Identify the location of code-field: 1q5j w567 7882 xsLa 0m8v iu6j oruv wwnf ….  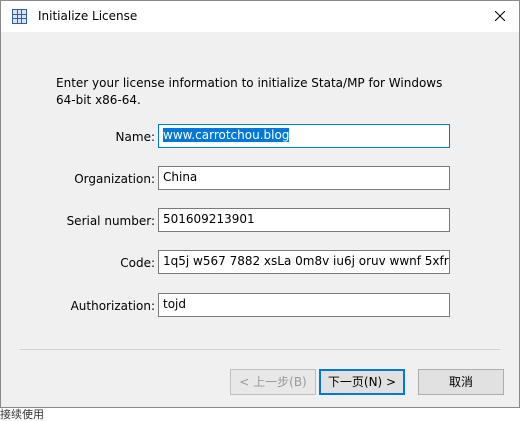
(304, 262).